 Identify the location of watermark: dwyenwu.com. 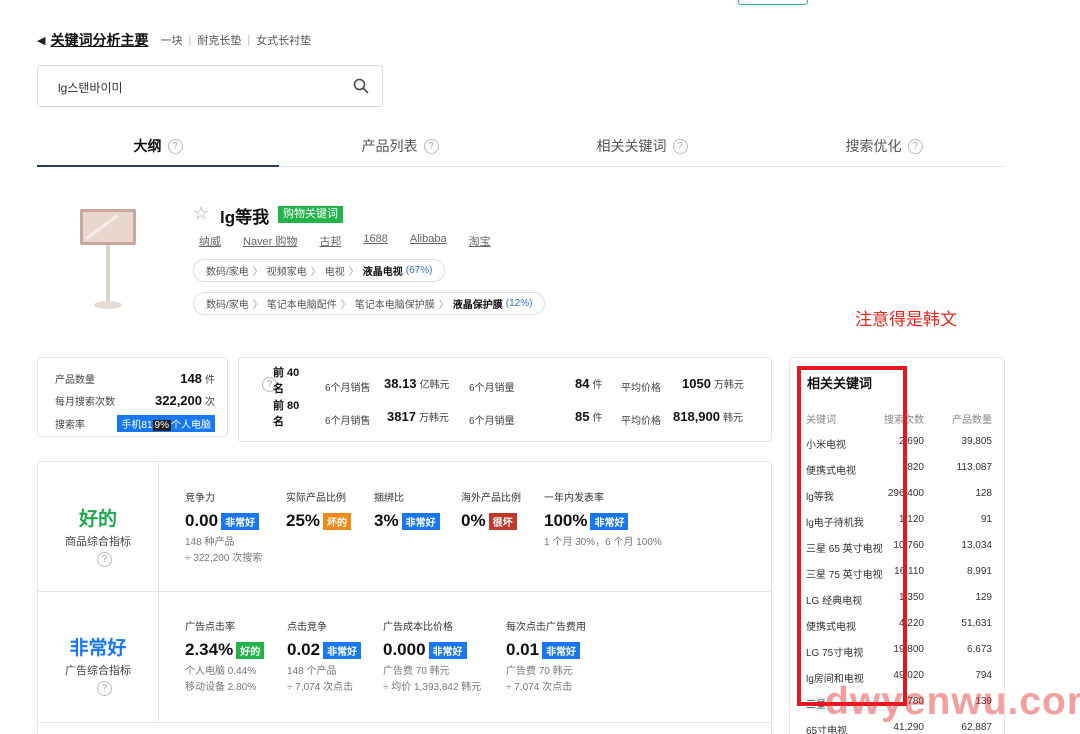
(952, 701).